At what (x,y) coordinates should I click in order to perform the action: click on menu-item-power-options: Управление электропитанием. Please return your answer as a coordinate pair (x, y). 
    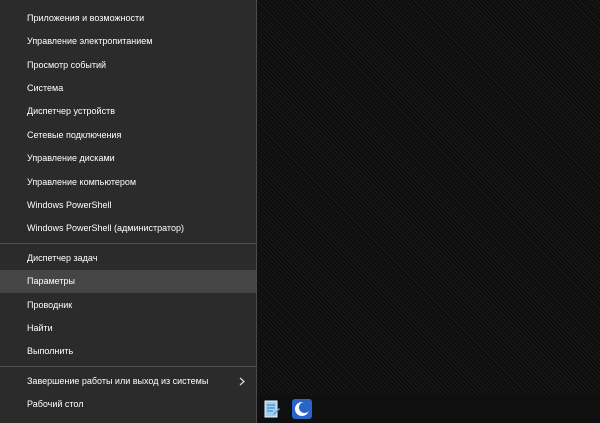
    Looking at the image, I should click on (128, 41).